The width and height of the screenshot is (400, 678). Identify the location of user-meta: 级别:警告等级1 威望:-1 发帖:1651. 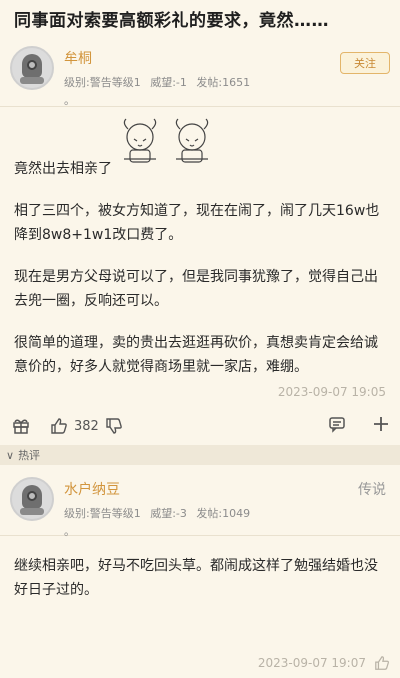
(227, 82).